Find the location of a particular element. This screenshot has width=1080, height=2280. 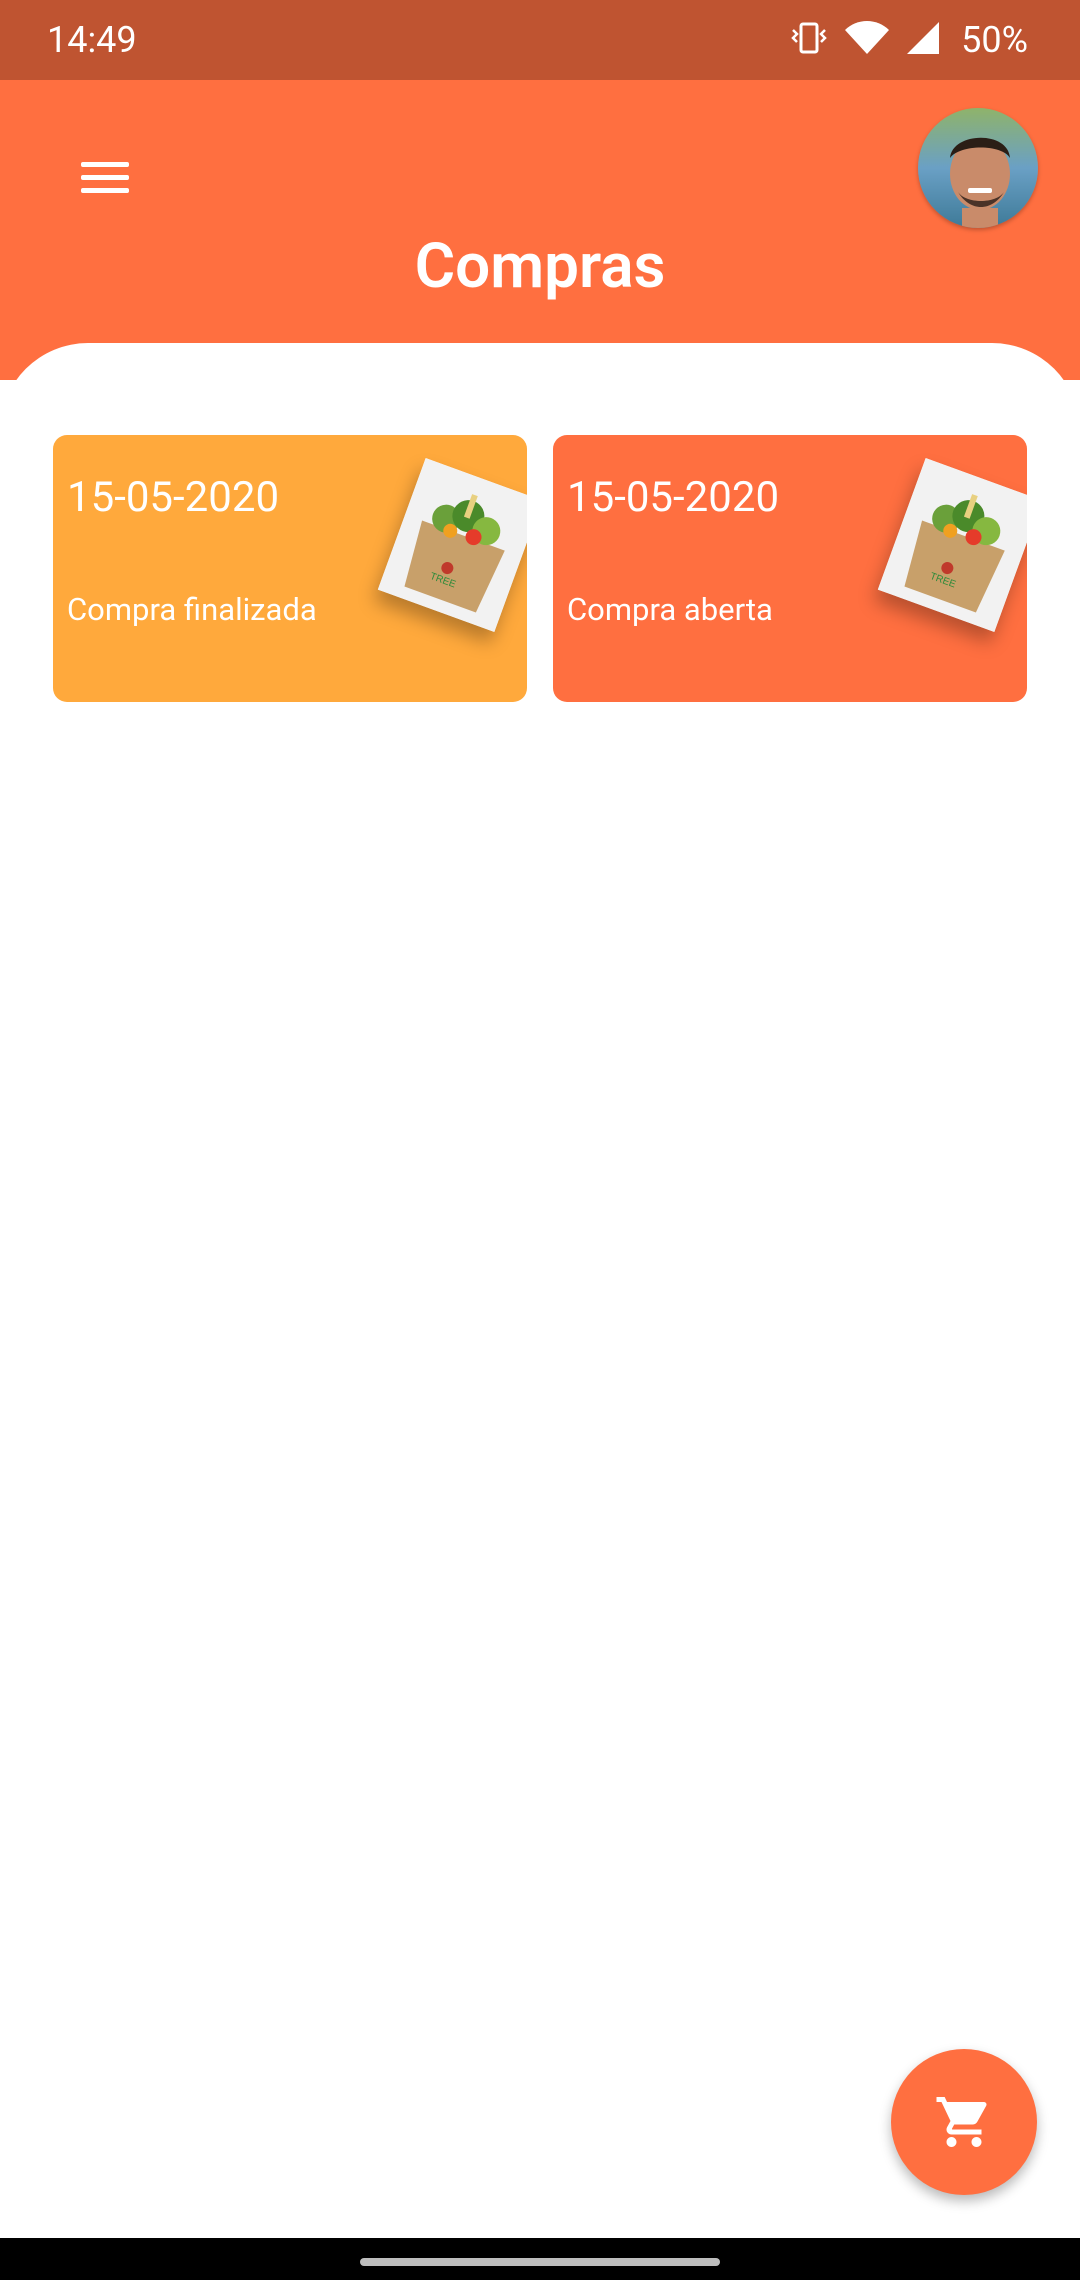

home-indicator is located at coordinates (540, 2262).